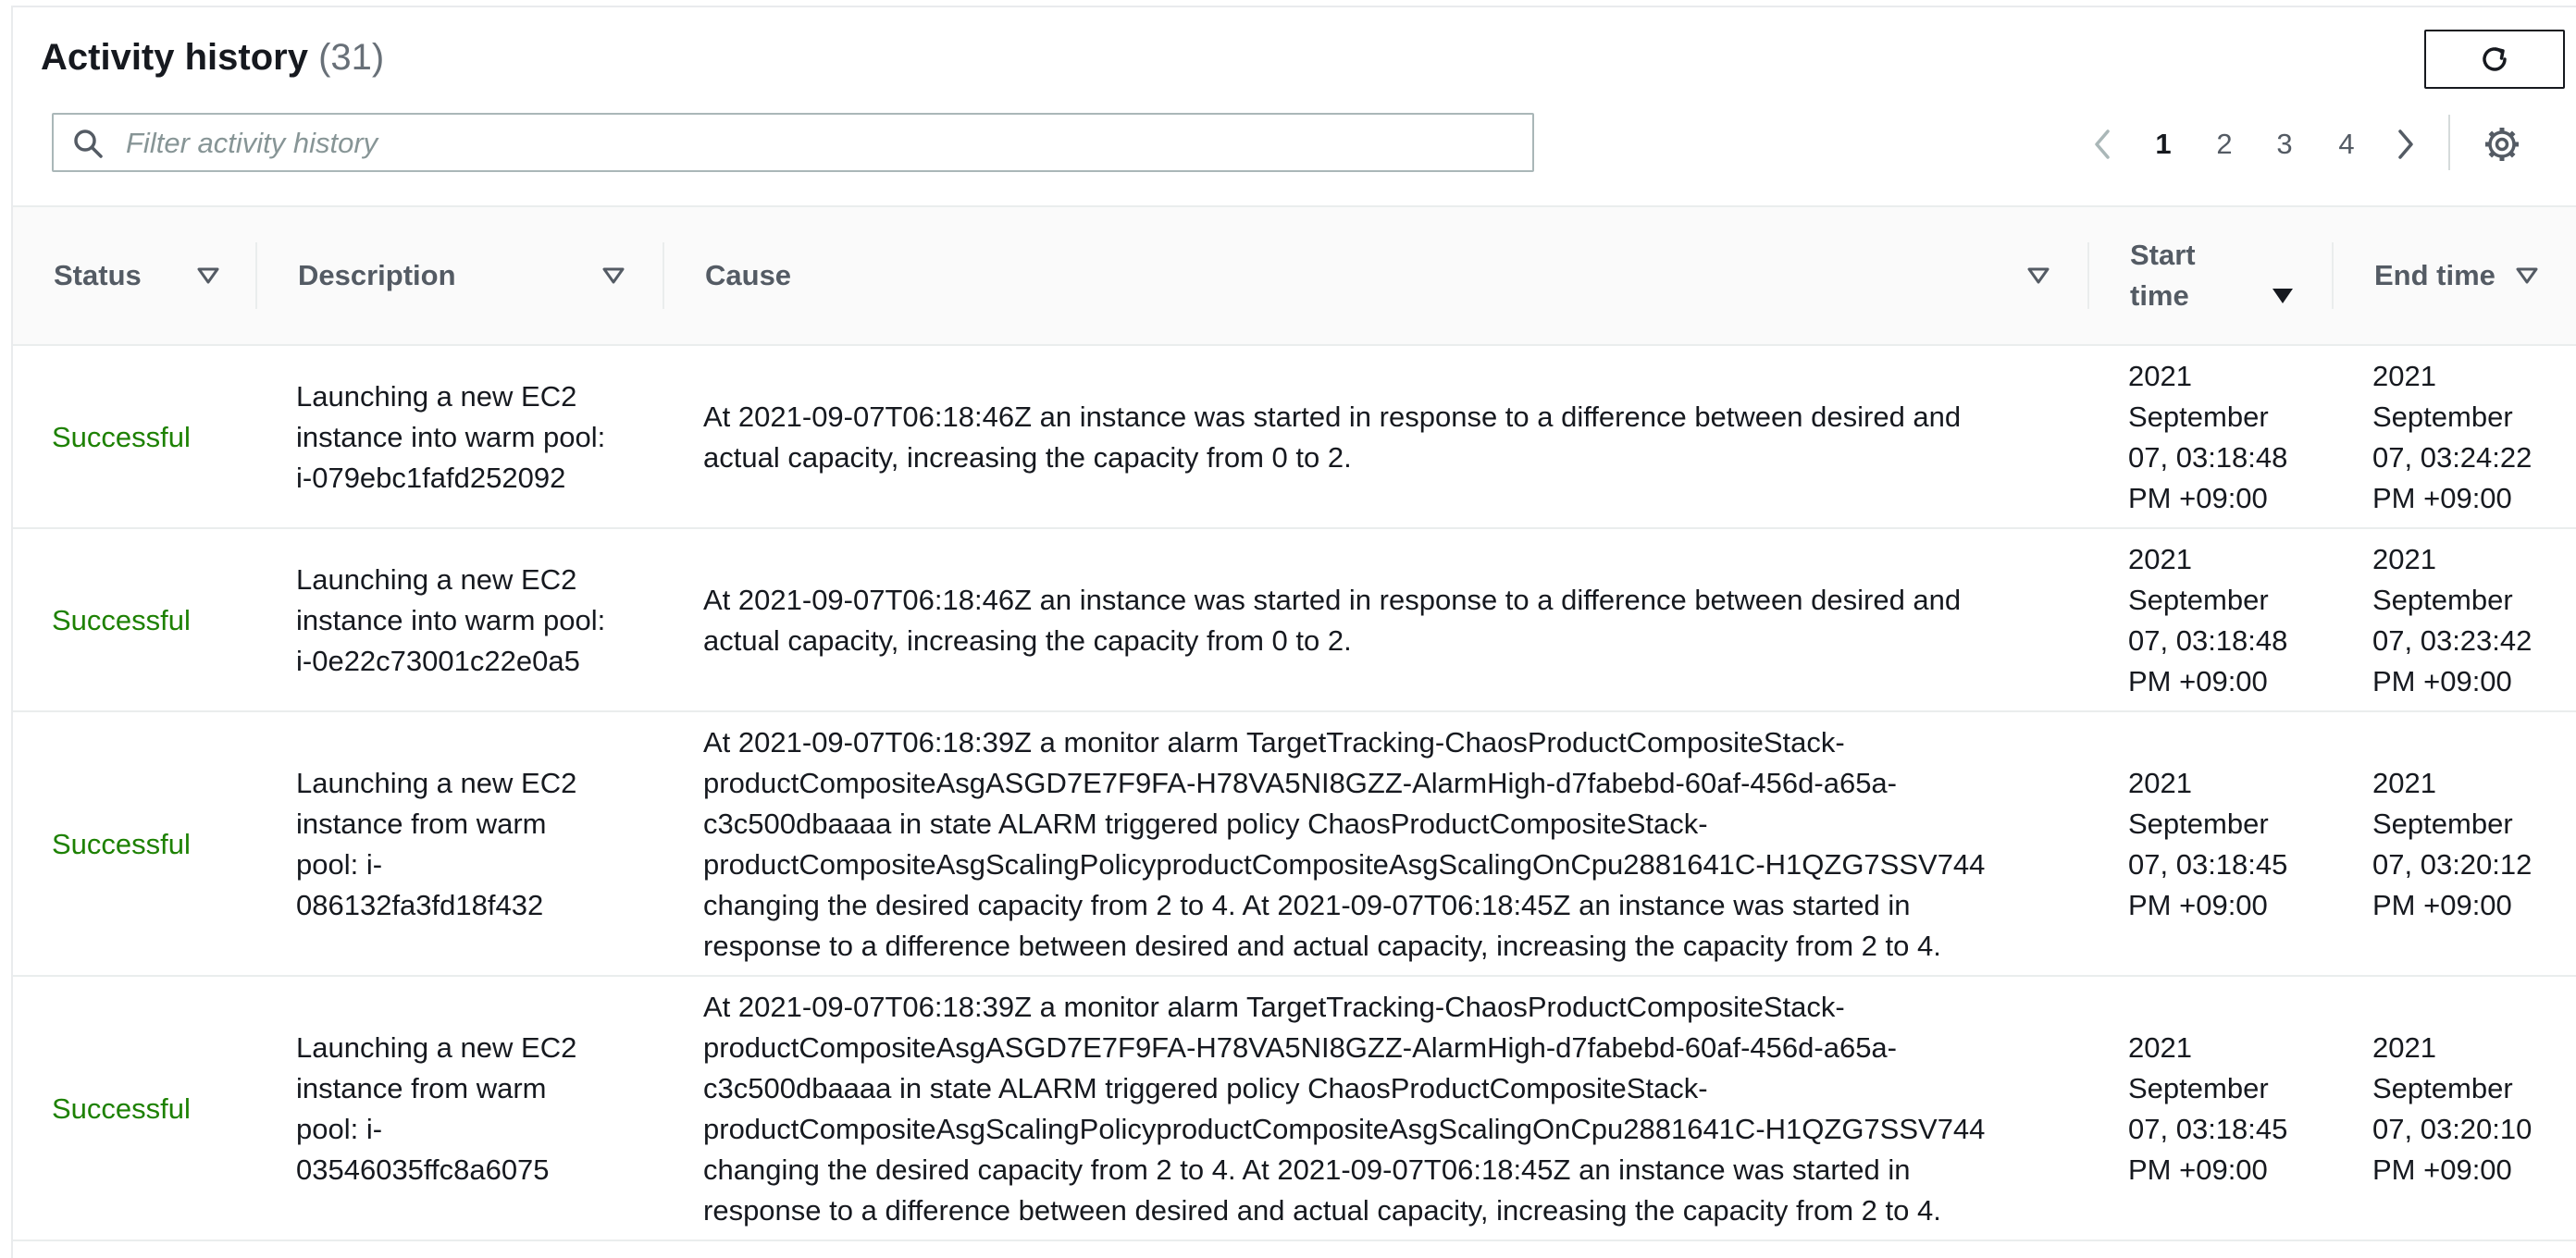 This screenshot has height=1258, width=2576. Describe the element at coordinates (2208, 641) in the screenshot. I see `cell-start_time-line: 07, 03:18:48` at that location.